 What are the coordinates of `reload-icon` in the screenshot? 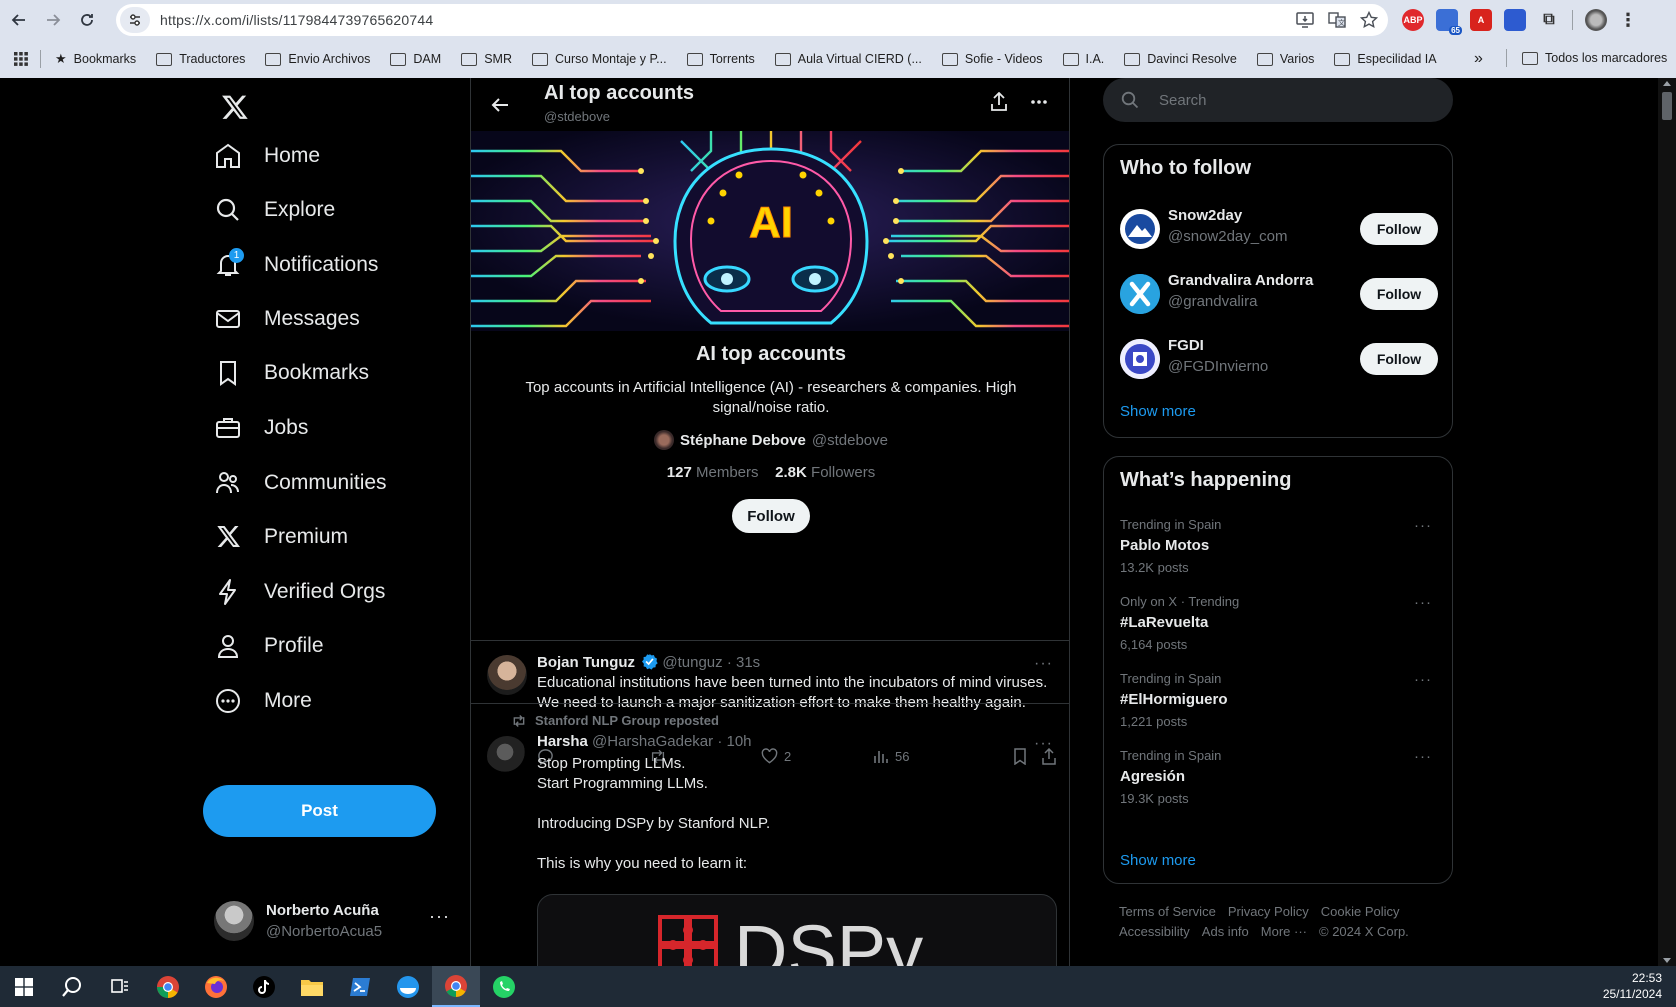 It's located at (87, 20).